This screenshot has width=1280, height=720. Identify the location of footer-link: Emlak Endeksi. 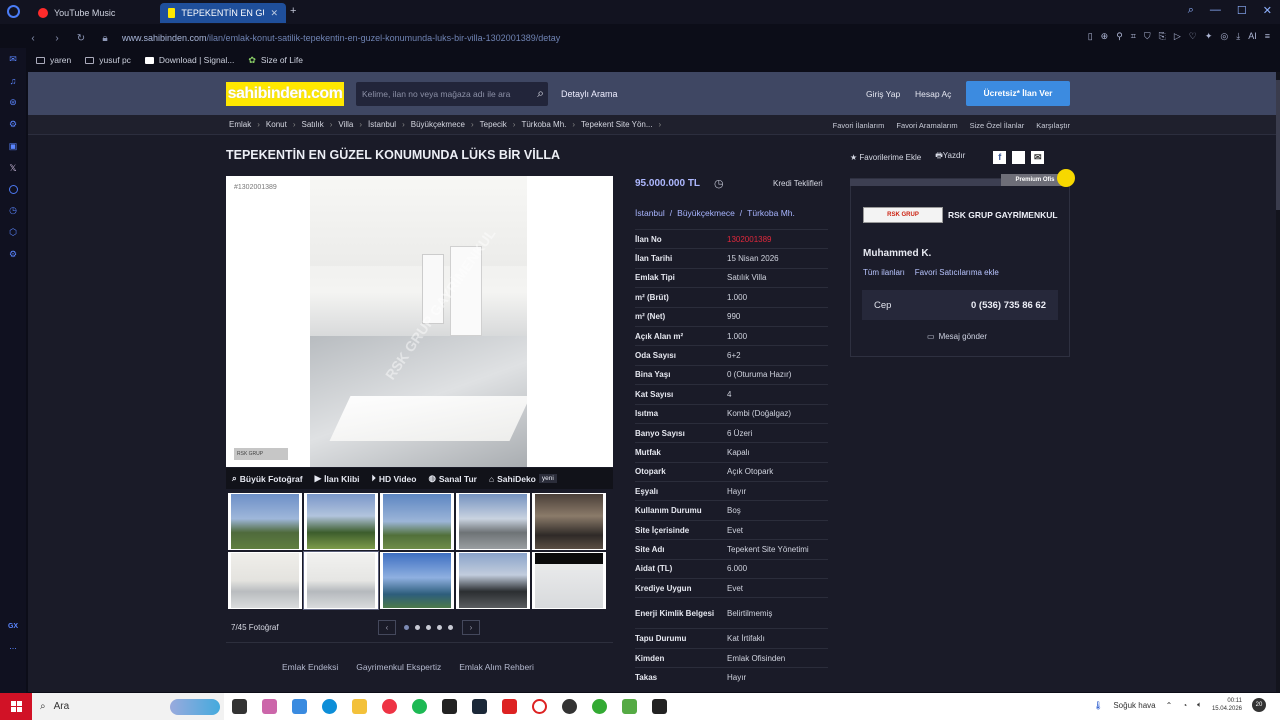
(310, 667).